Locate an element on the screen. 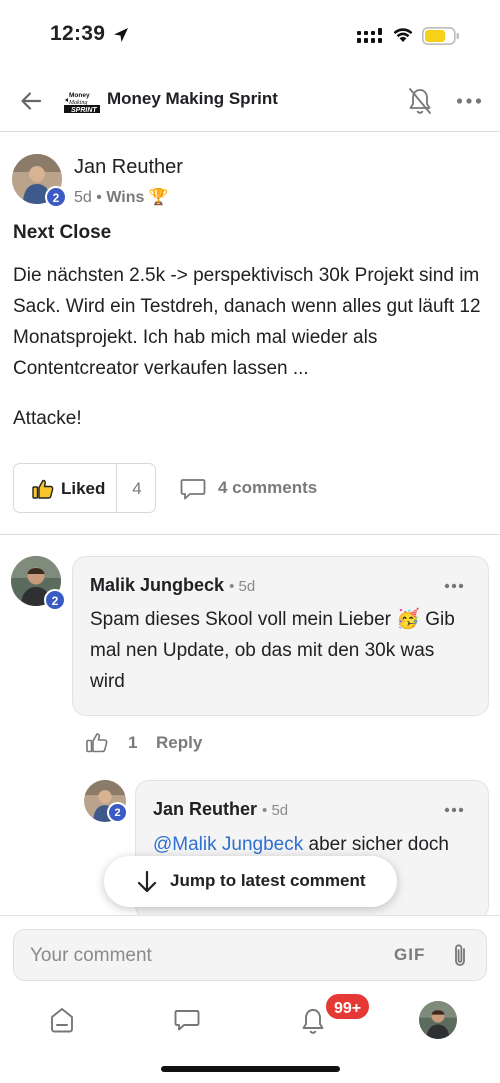 The height and width of the screenshot is (1083, 500). comment-compose-area: GIF is located at coordinates (250, 955).